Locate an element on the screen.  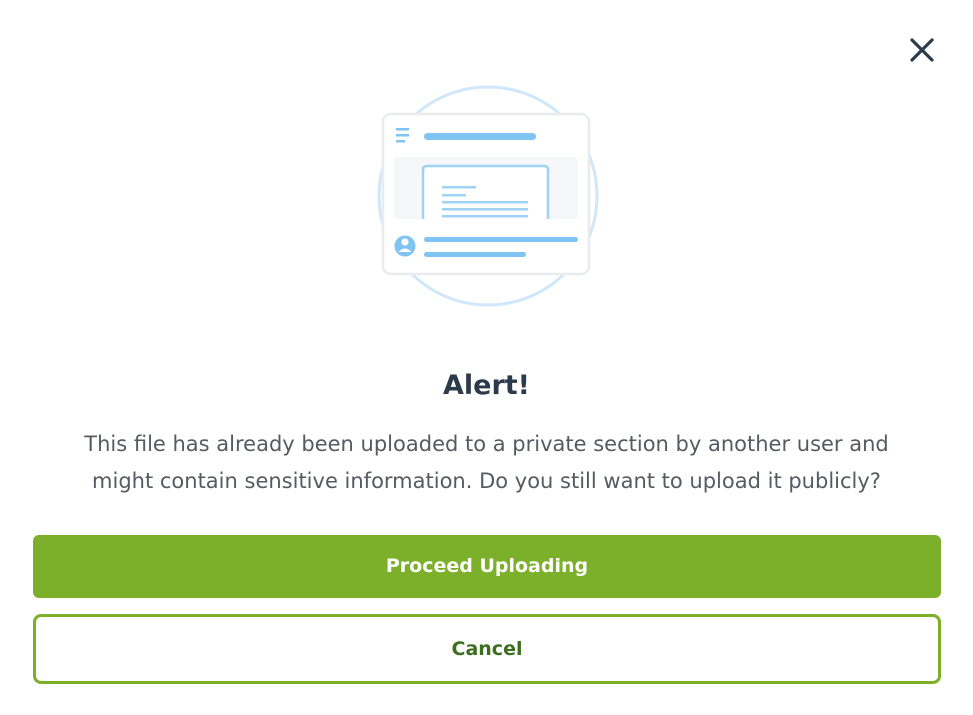
user-avatar-icon is located at coordinates (405, 246).